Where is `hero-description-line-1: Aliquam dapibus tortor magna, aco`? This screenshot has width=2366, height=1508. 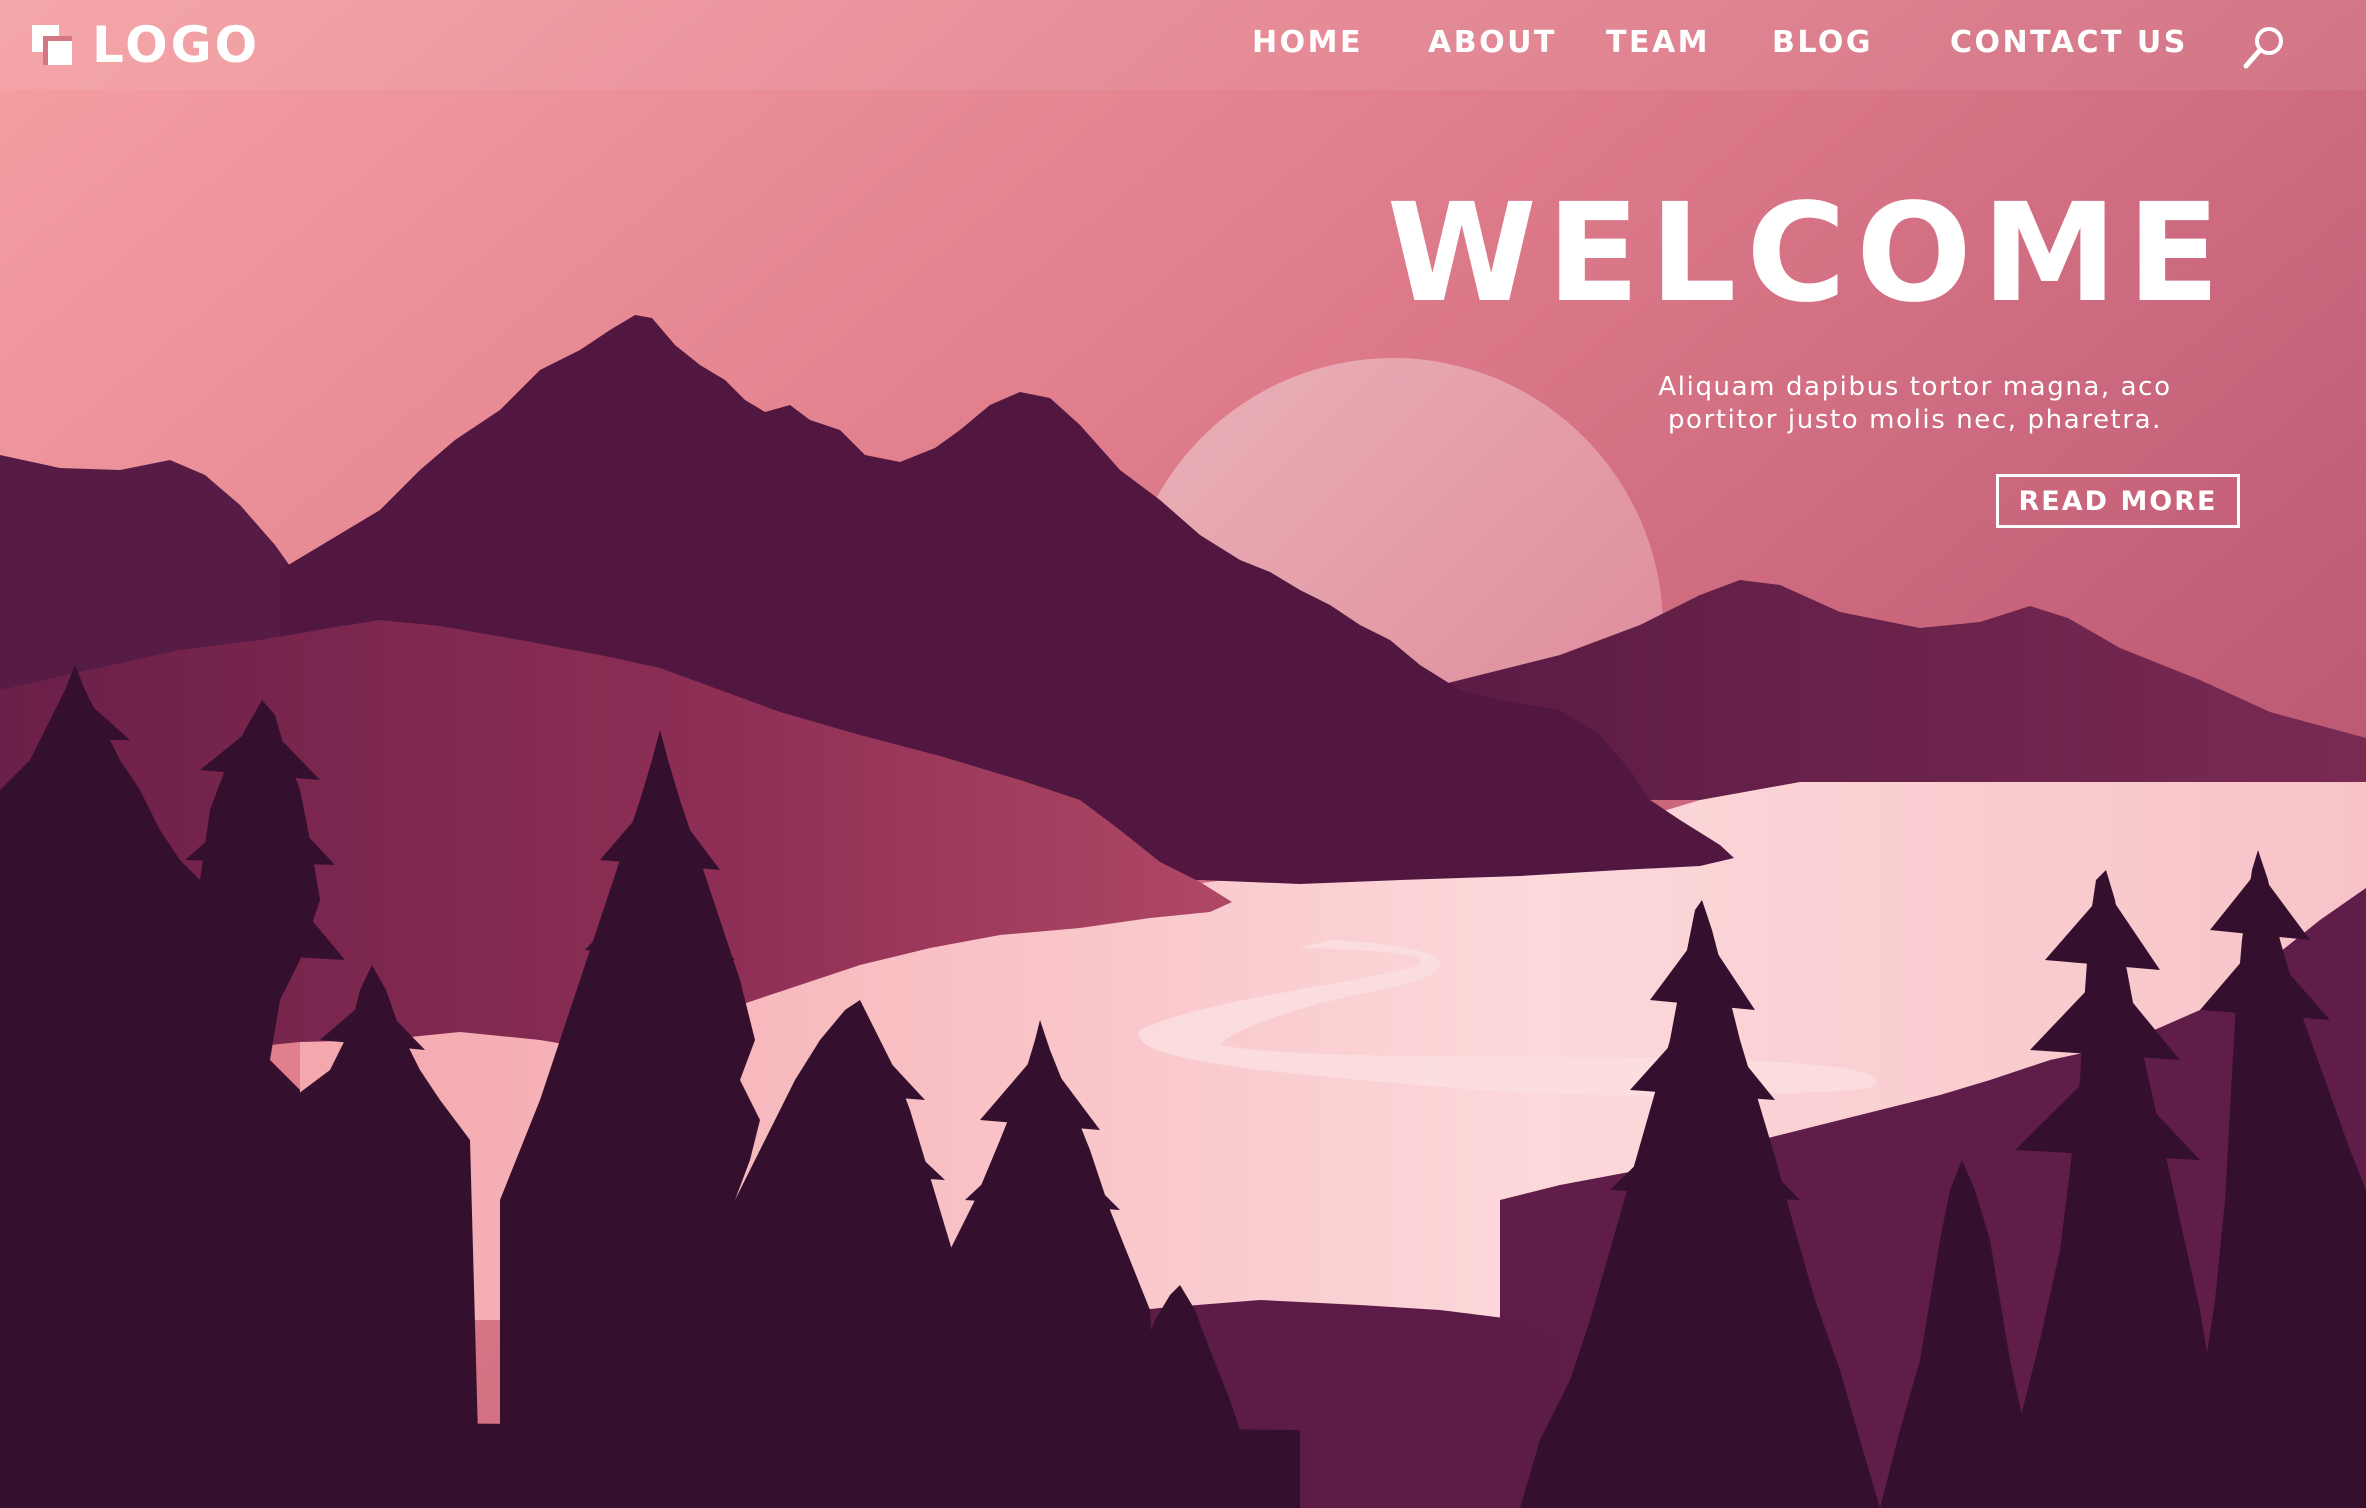
hero-description-line-1: Aliquam dapibus tortor magna, aco is located at coordinates (1915, 387).